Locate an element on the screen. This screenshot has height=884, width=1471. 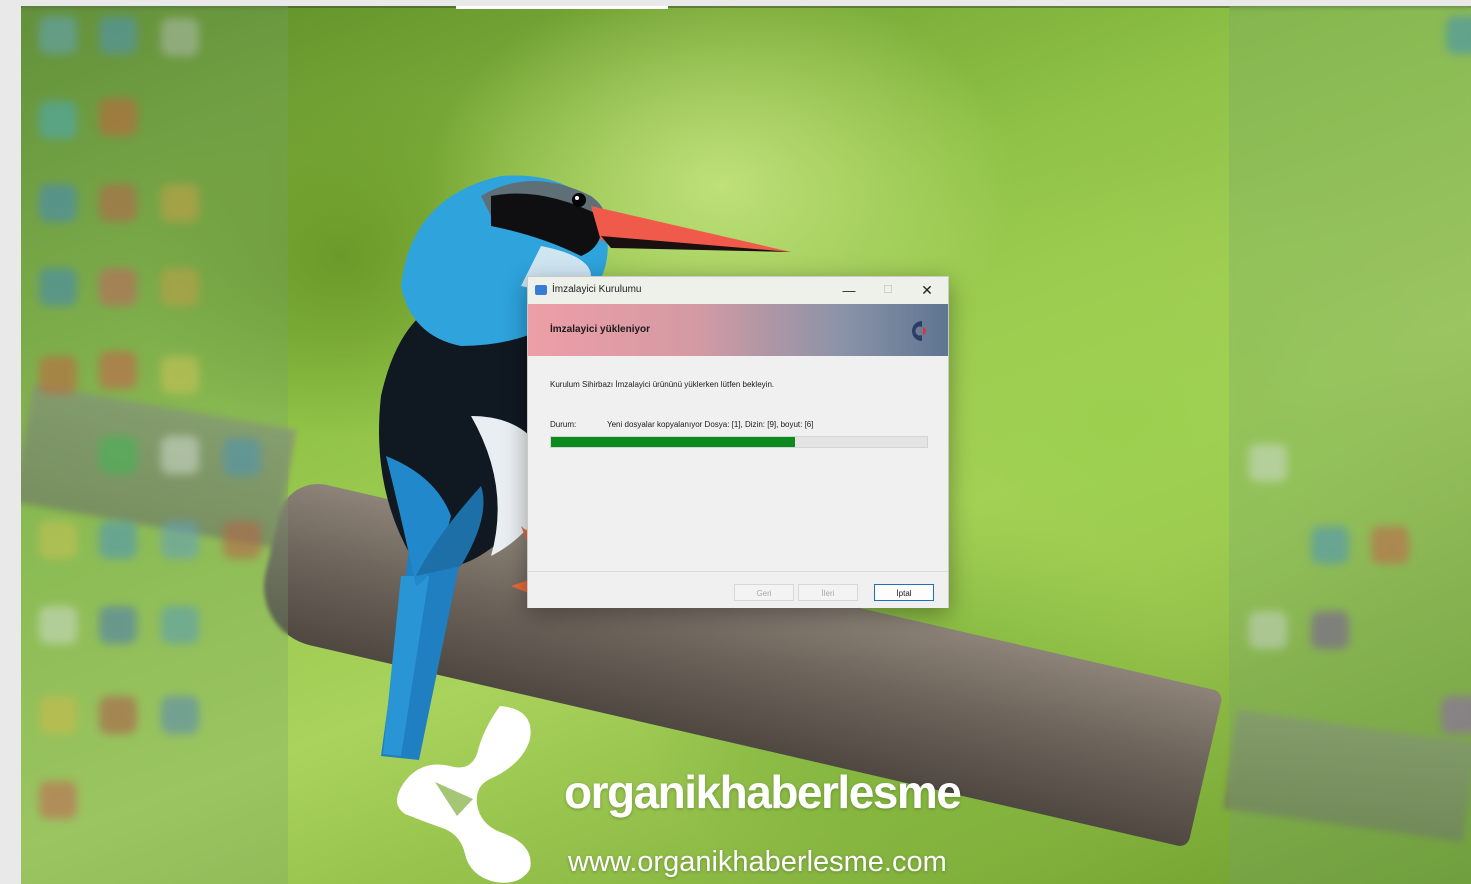
button-bar: Geri İleri İptal is located at coordinates (738, 589).